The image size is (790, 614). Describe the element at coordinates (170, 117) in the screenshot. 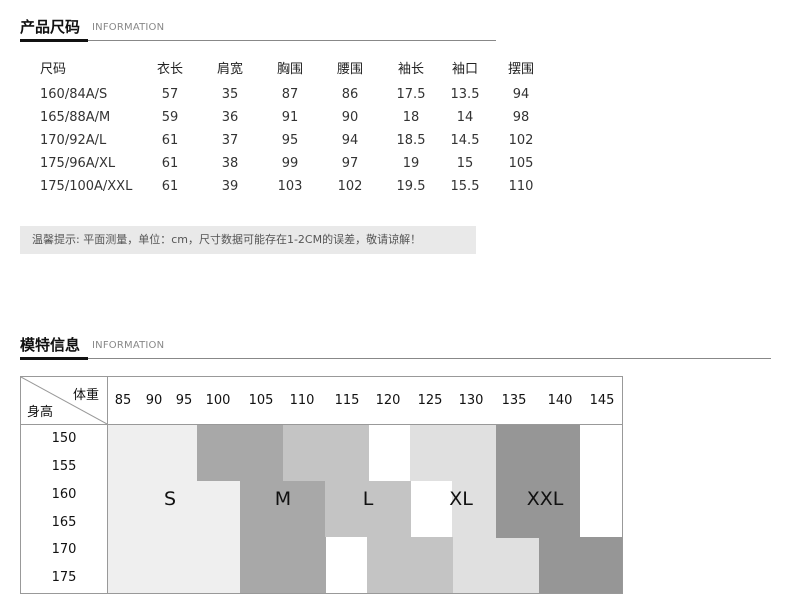

I see `size-table-cell: 59` at that location.